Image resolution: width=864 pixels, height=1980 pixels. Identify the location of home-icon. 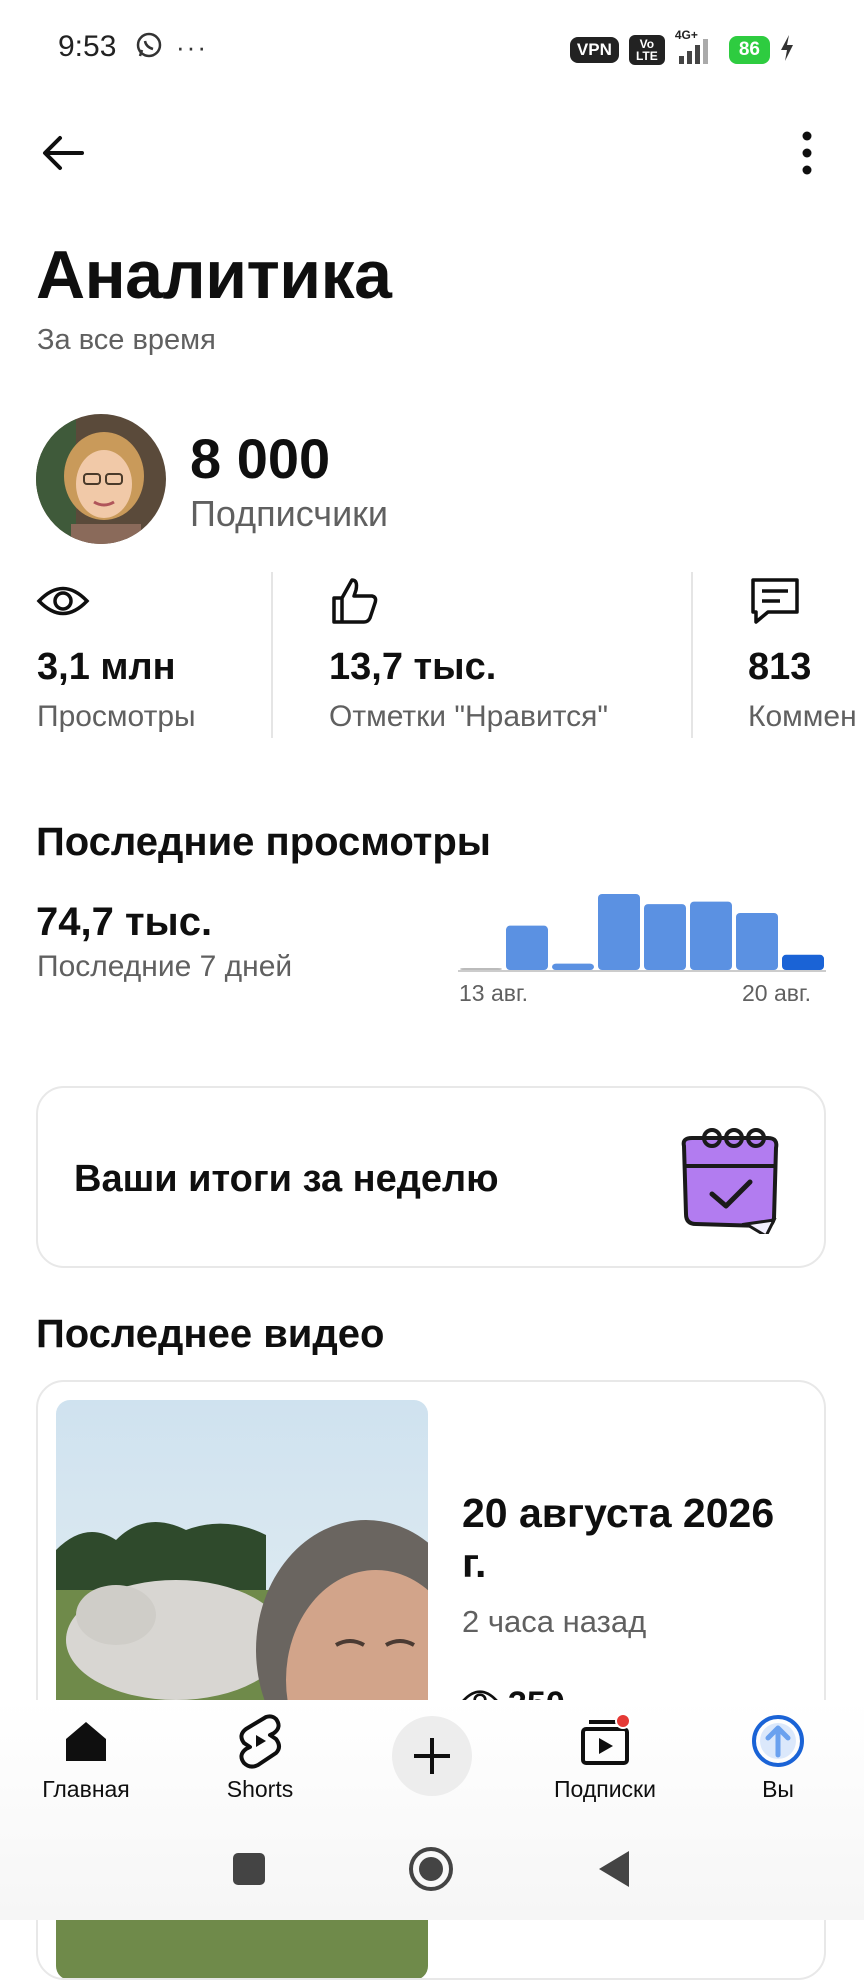
(86, 1741).